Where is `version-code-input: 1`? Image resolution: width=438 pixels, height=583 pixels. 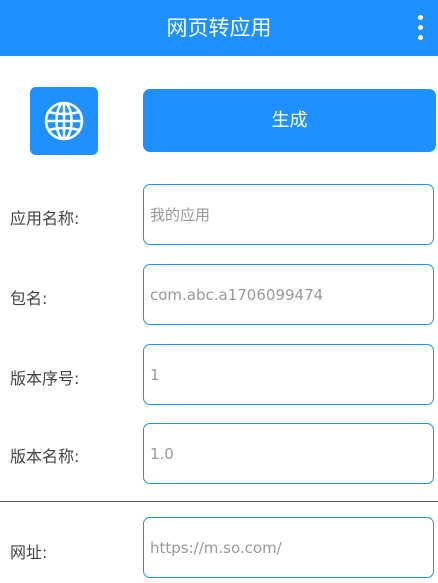 version-code-input: 1 is located at coordinates (288, 374).